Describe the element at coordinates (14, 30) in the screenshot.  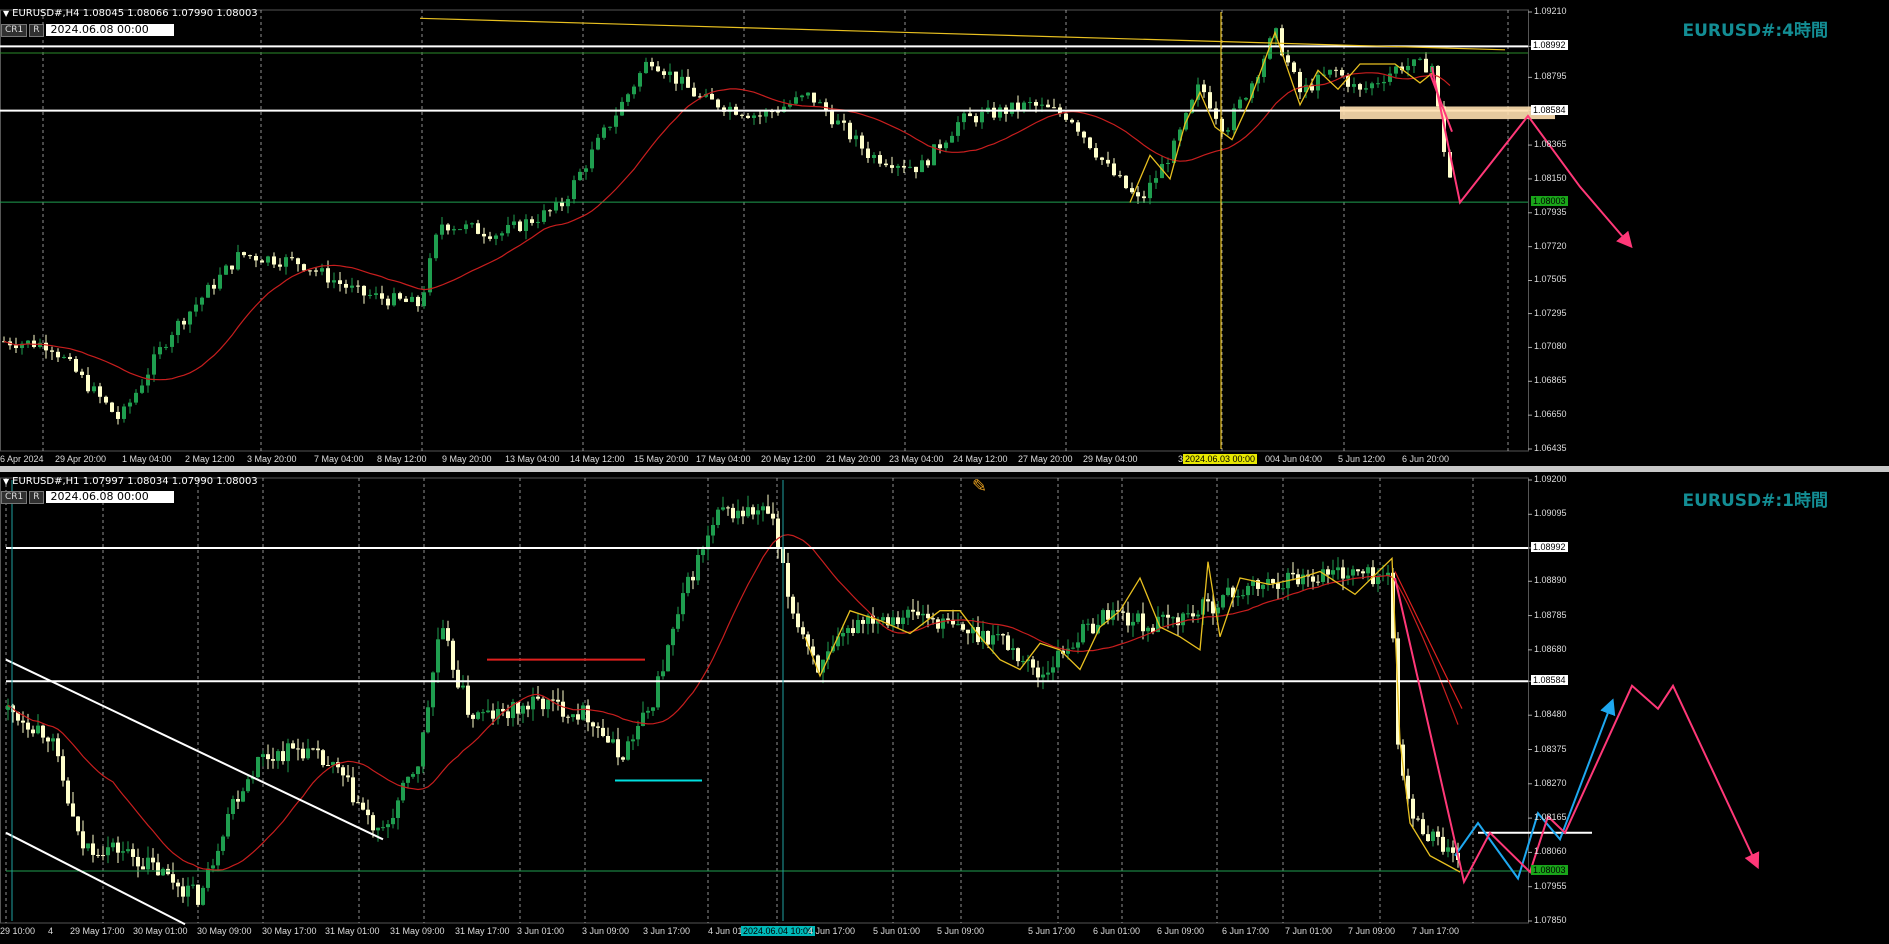
I see `h4-cr1-button: CR1` at that location.